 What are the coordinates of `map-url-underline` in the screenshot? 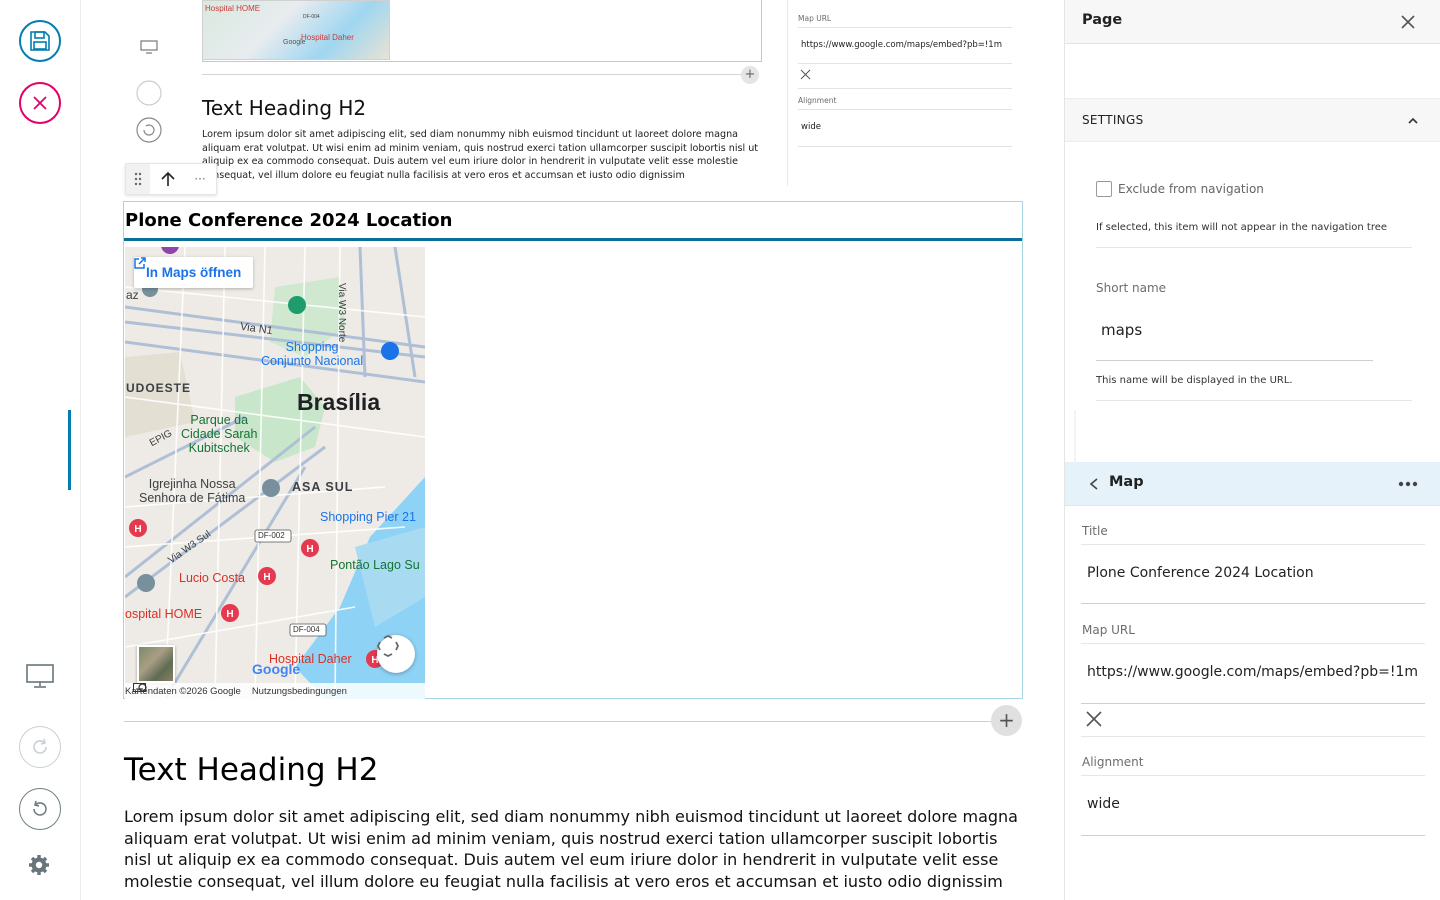 It's located at (1253, 703).